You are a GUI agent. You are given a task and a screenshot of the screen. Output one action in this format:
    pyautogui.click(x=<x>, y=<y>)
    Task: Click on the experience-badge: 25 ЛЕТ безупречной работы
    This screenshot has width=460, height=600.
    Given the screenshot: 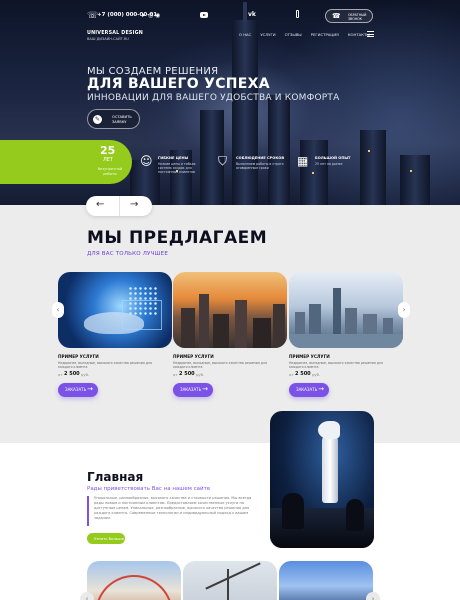 What is the action you would take?
    pyautogui.click(x=66, y=162)
    